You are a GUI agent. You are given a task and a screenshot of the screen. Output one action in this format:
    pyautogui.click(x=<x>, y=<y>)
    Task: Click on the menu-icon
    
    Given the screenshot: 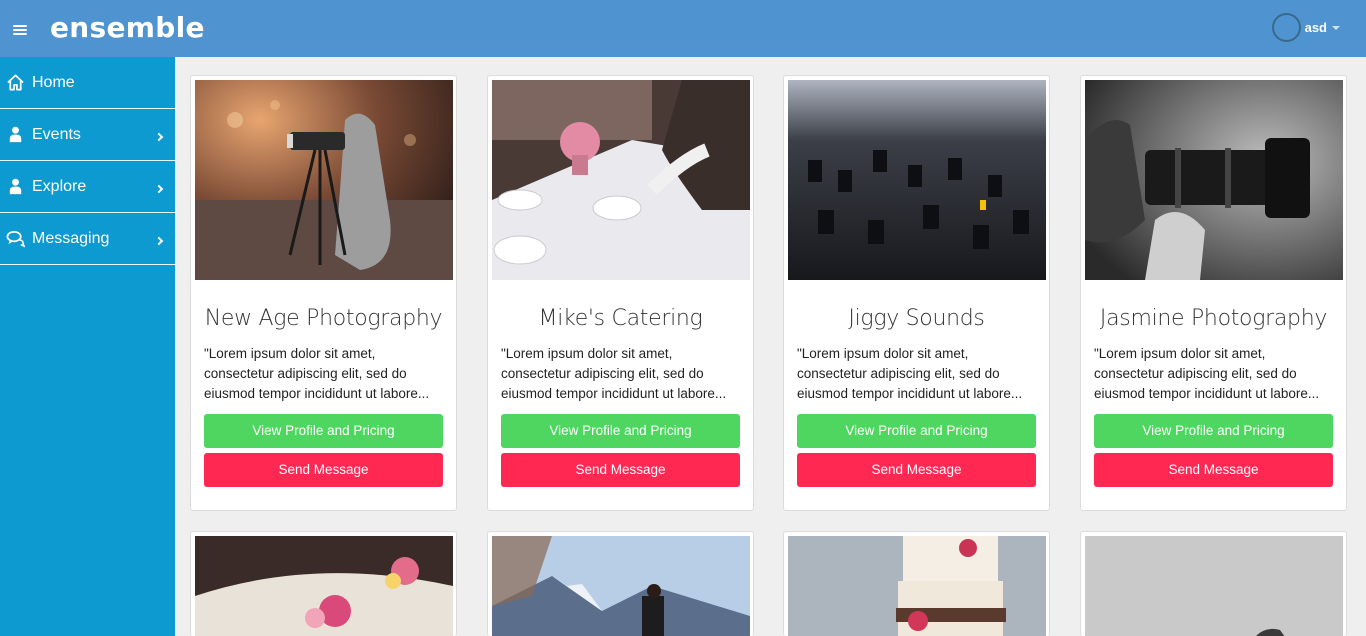 What is the action you would take?
    pyautogui.click(x=20, y=30)
    